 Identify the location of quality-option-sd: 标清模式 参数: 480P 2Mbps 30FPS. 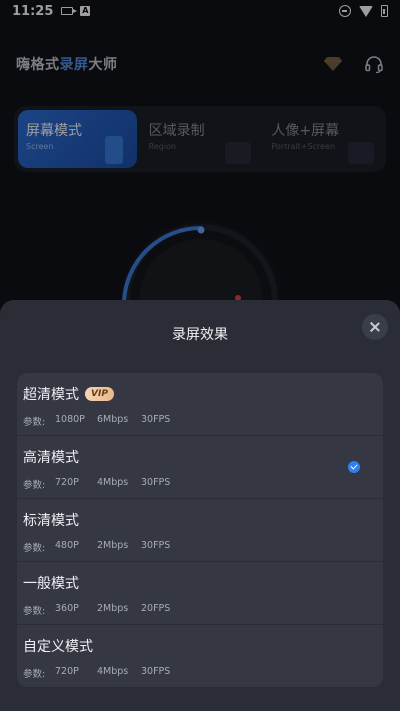
(200, 530).